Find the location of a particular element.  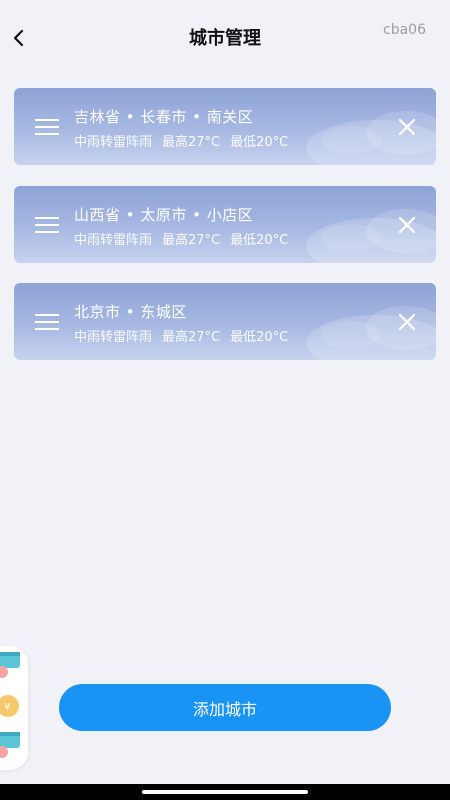

home-indicator is located at coordinates (225, 792).